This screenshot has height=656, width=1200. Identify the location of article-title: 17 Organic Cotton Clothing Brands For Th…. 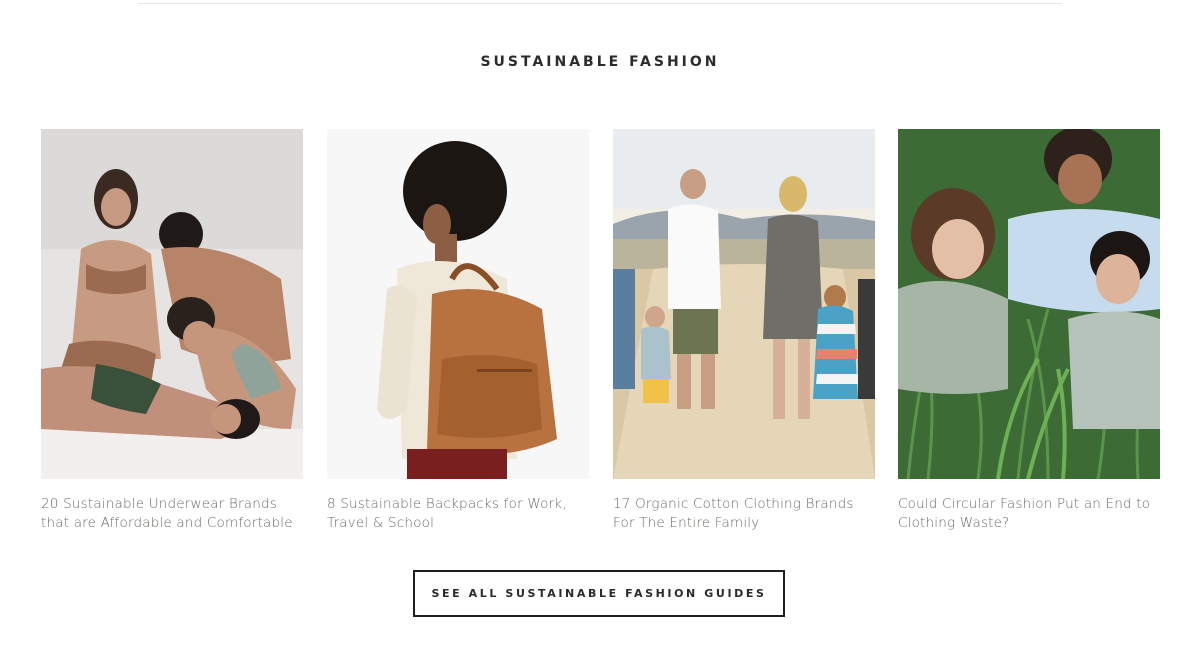
(744, 514).